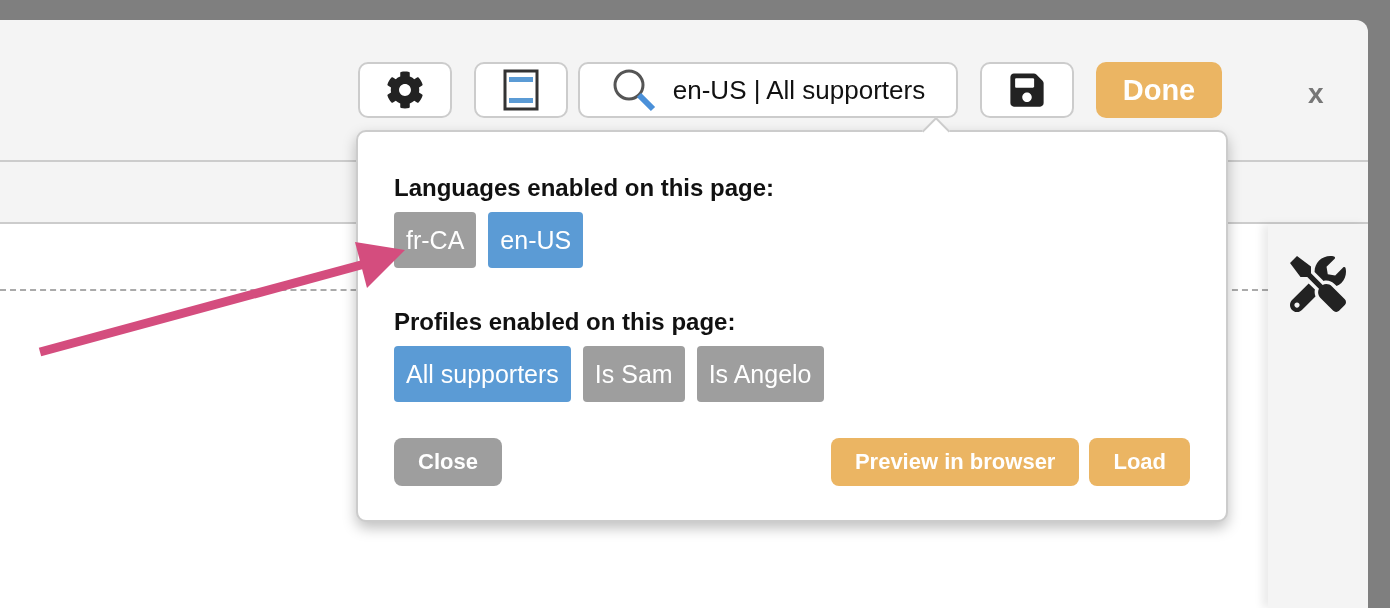 This screenshot has height=608, width=1390. I want to click on settings-button, so click(405, 90).